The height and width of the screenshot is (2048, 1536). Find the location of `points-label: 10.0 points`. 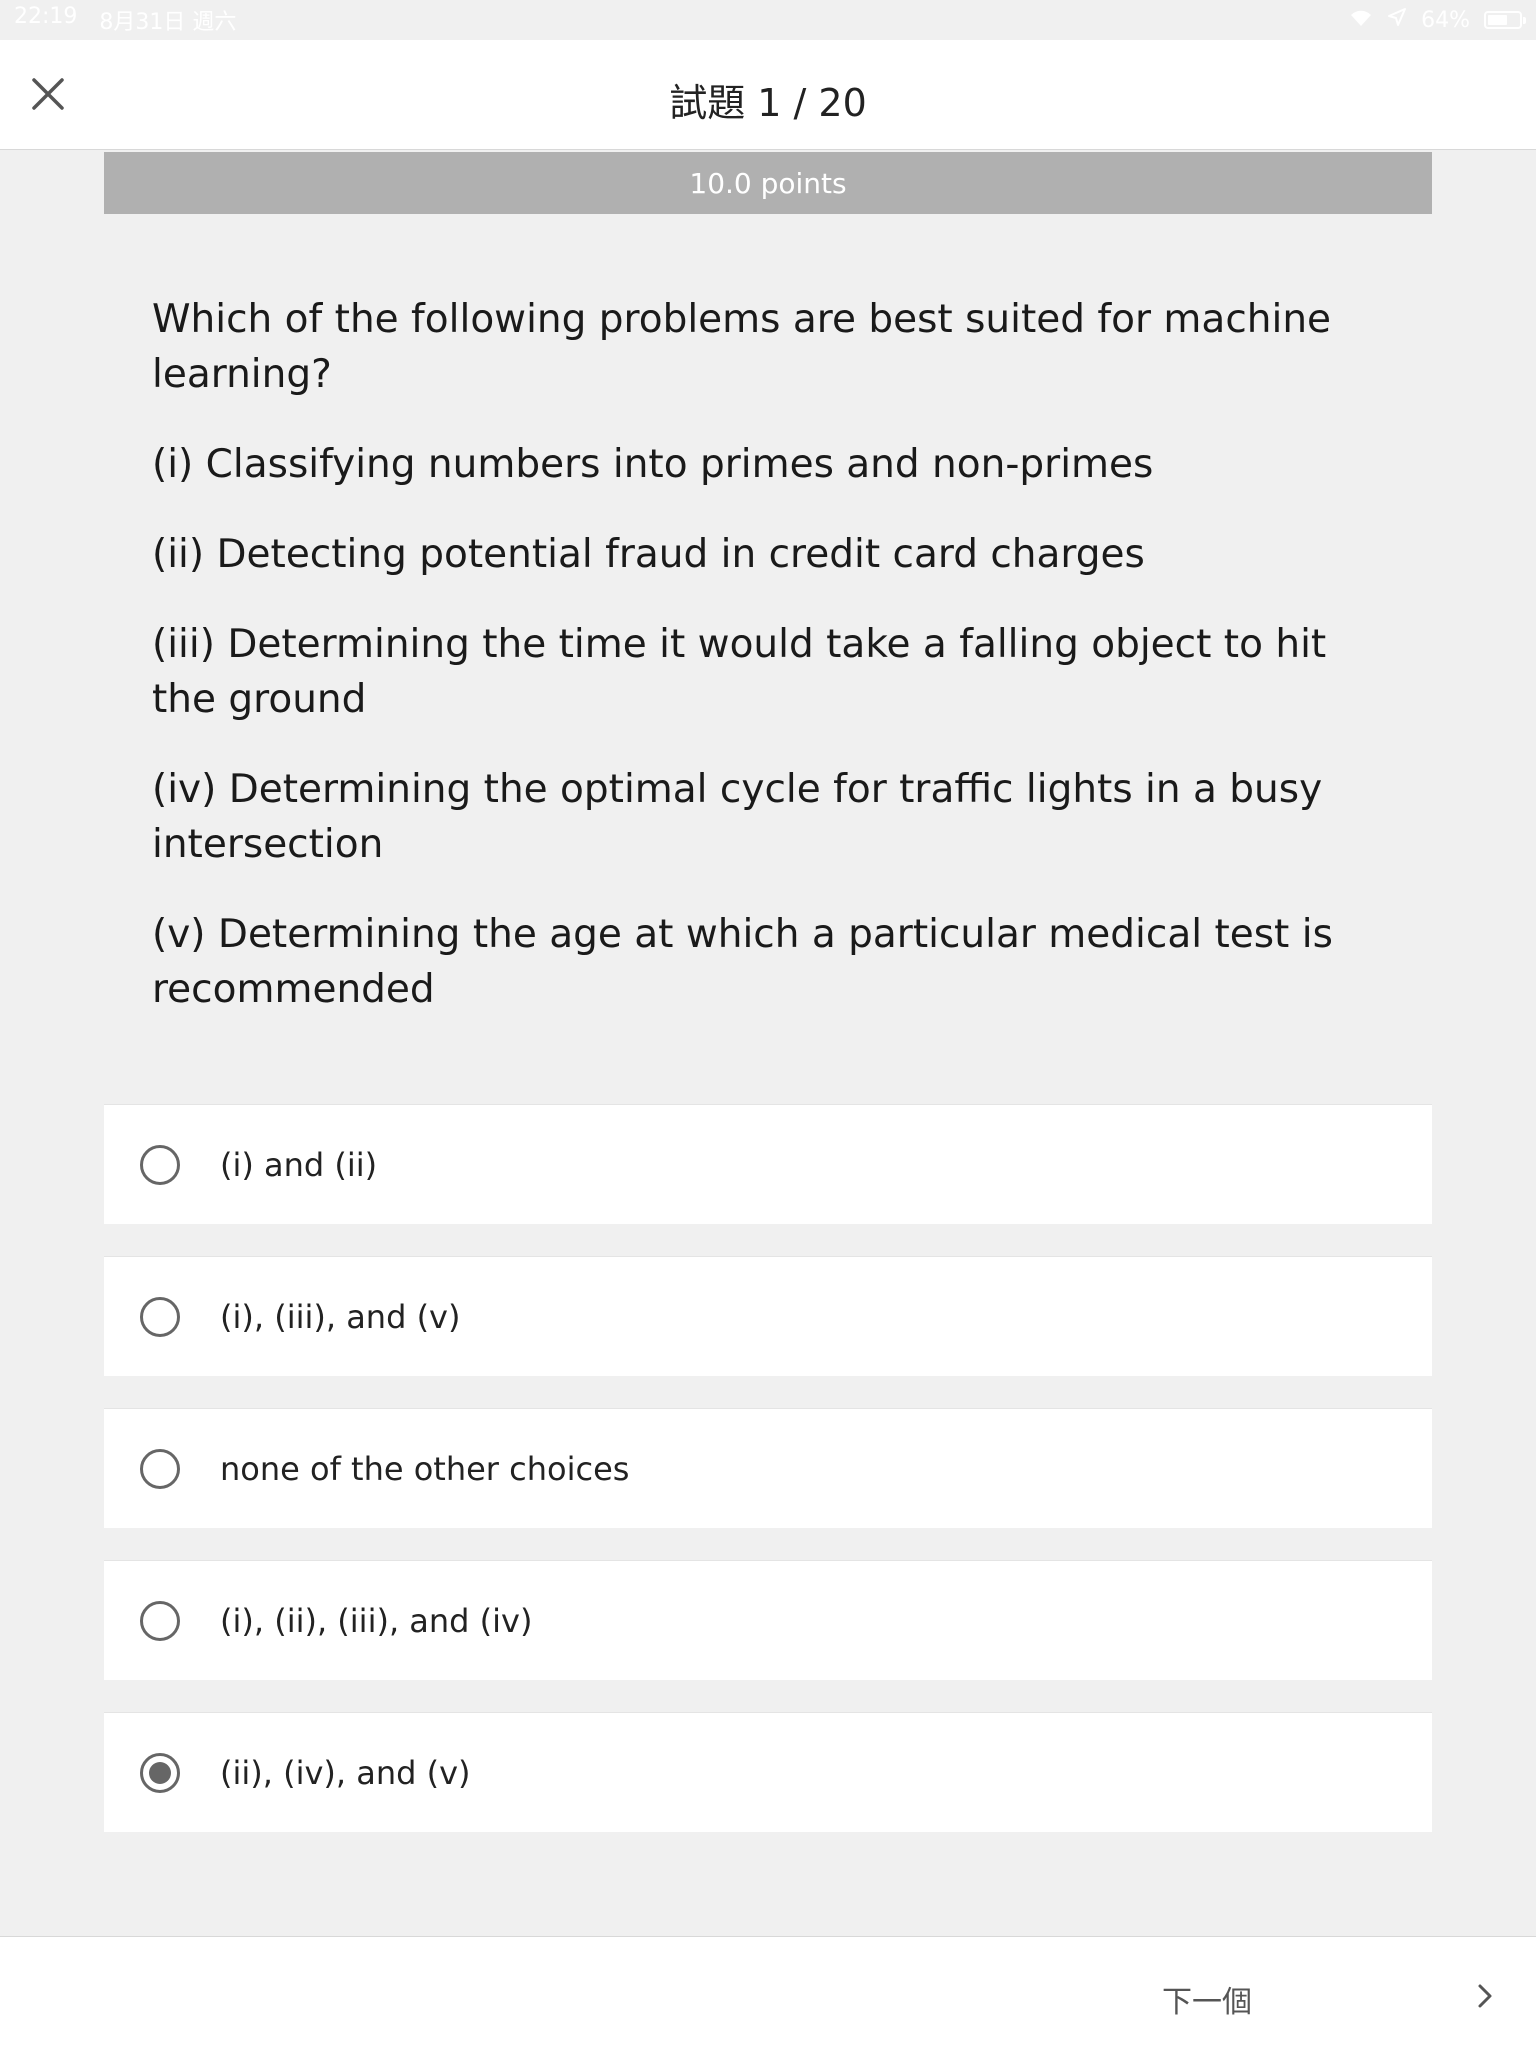

points-label: 10.0 points is located at coordinates (768, 183).